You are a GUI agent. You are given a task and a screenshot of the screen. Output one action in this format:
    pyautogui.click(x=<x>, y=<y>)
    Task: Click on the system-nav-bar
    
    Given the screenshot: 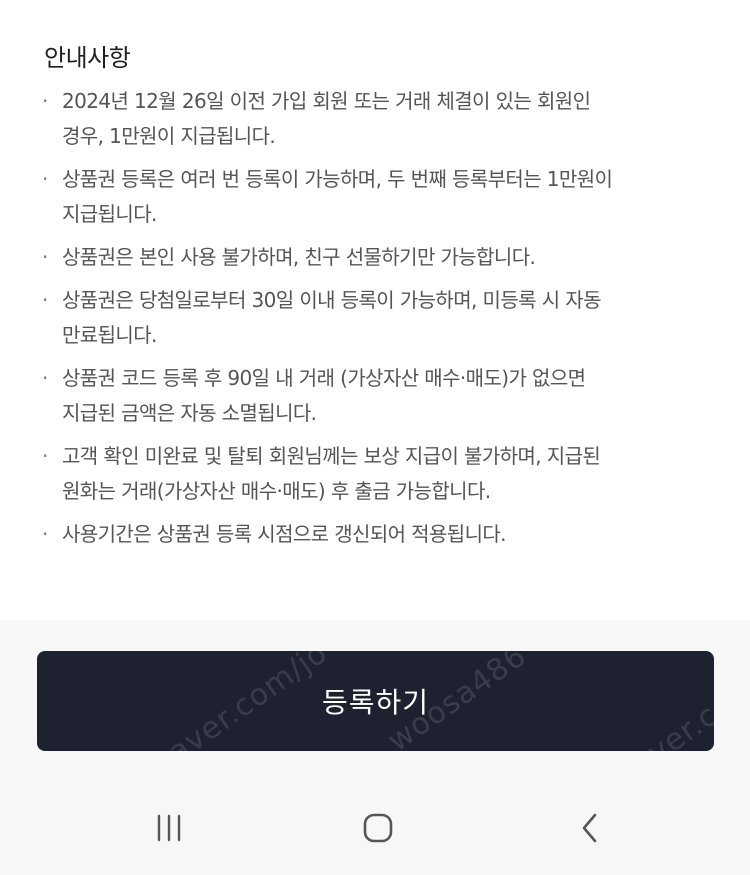 What is the action you would take?
    pyautogui.click(x=375, y=827)
    